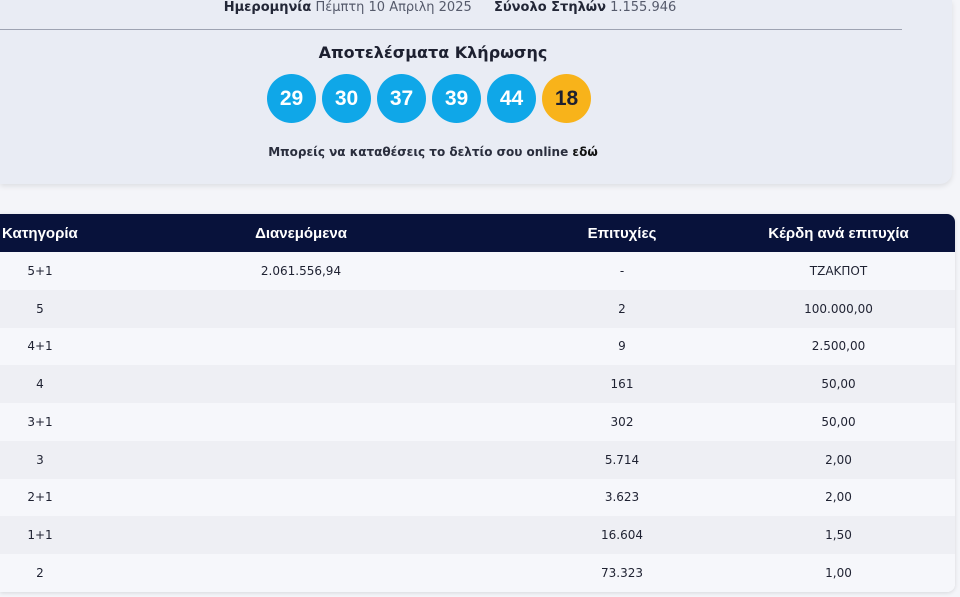 Image resolution: width=960 pixels, height=597 pixels. Describe the element at coordinates (511, 98) in the screenshot. I see `number-ball: 44` at that location.